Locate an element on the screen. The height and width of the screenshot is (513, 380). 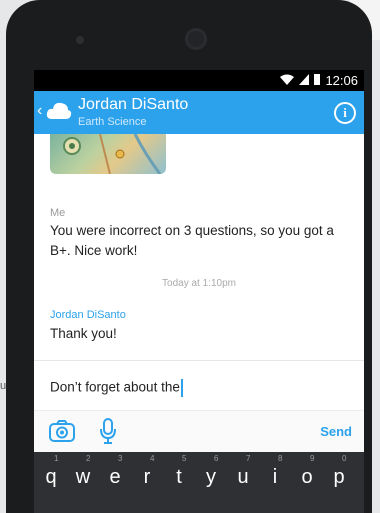
message-input: Don’t forget about the is located at coordinates (116, 388).